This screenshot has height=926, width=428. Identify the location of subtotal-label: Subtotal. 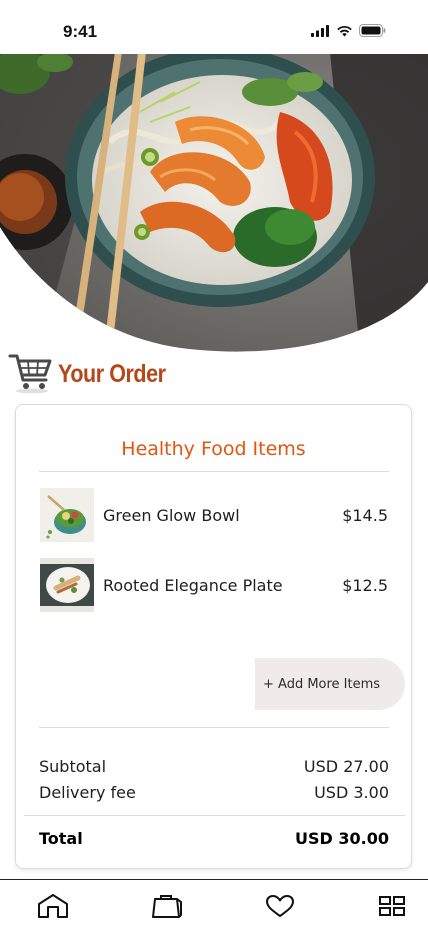
(73, 766).